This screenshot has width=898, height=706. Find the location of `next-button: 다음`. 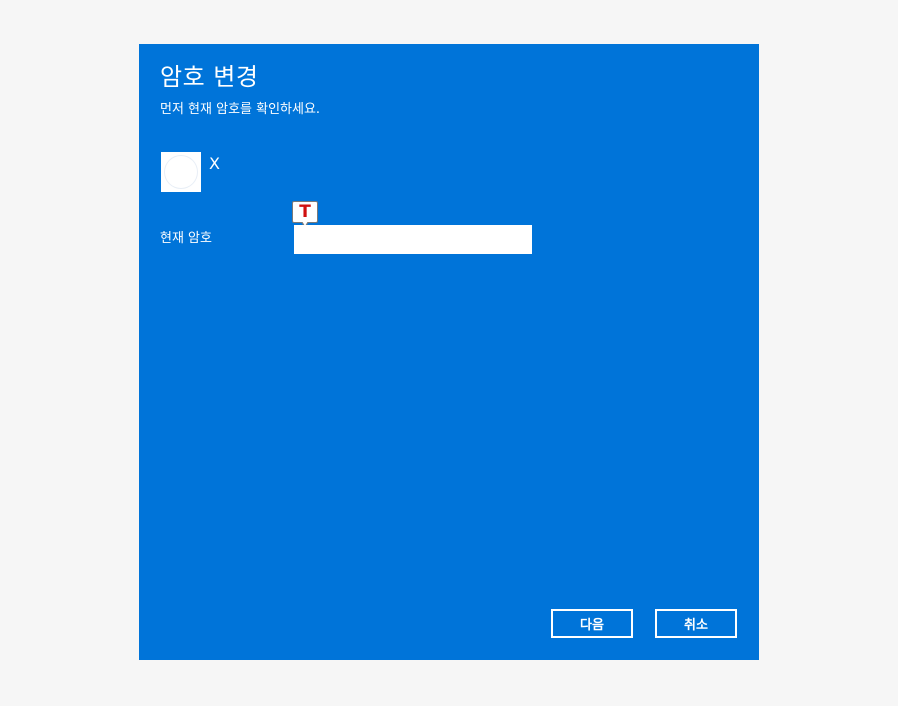

next-button: 다음 is located at coordinates (592, 623).